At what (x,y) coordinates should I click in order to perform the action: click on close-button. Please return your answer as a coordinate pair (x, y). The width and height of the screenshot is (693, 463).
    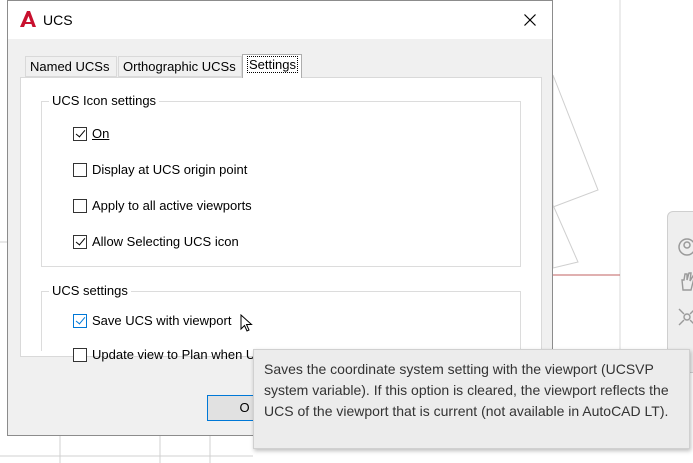
    Looking at the image, I should click on (530, 20).